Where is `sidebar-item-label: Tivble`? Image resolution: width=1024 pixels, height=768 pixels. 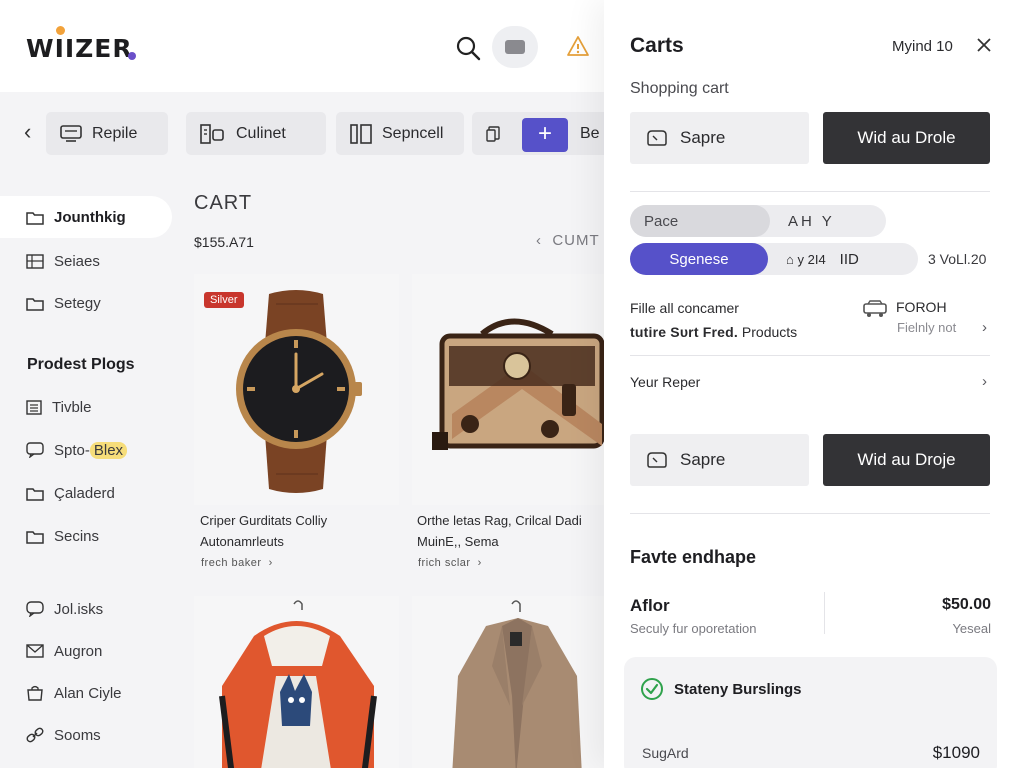
sidebar-item-label: Tivble is located at coordinates (72, 407).